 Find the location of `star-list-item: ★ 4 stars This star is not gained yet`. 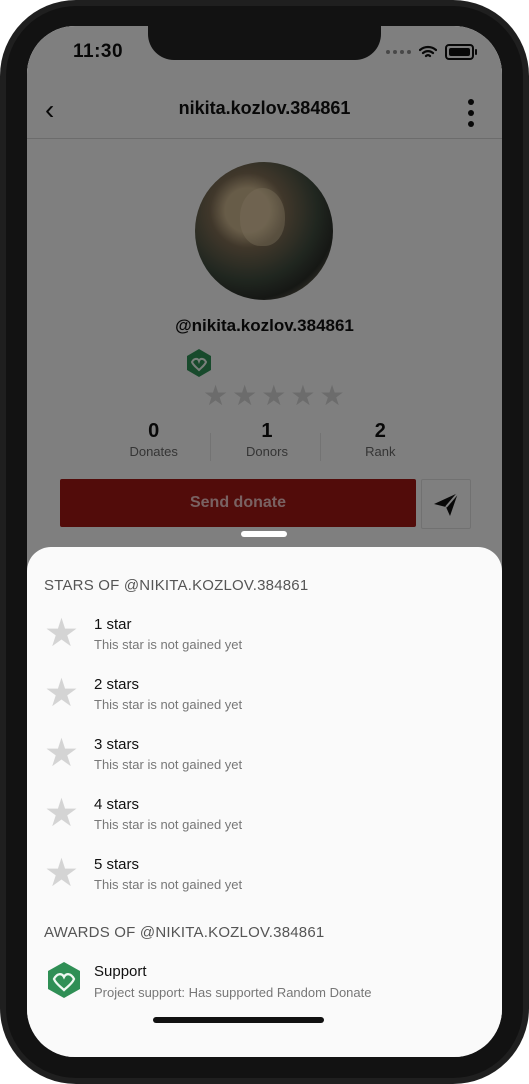

star-list-item: ★ 4 stars This star is not gained yet is located at coordinates (259, 822).